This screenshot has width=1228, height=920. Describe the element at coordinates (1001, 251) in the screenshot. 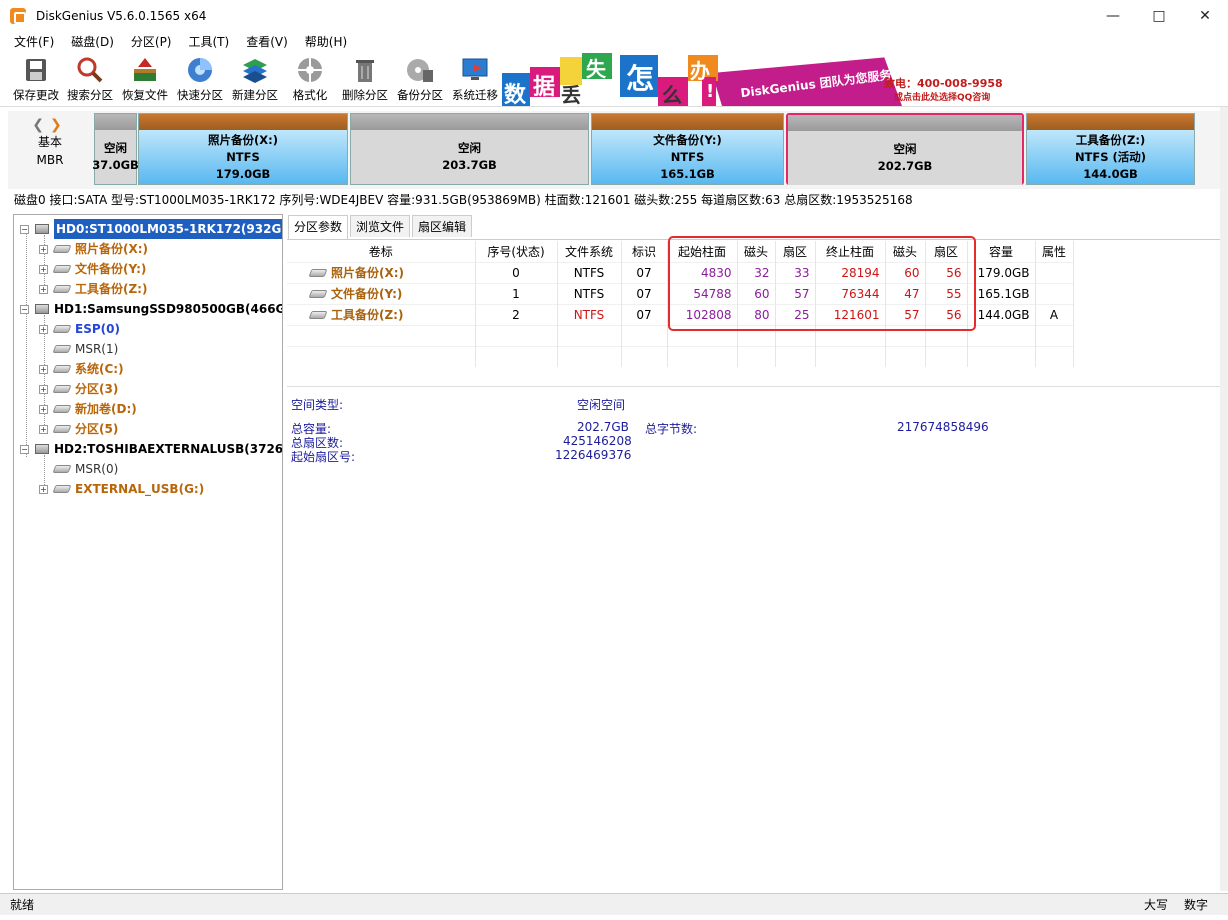

I see `col-capacity: 容量` at that location.